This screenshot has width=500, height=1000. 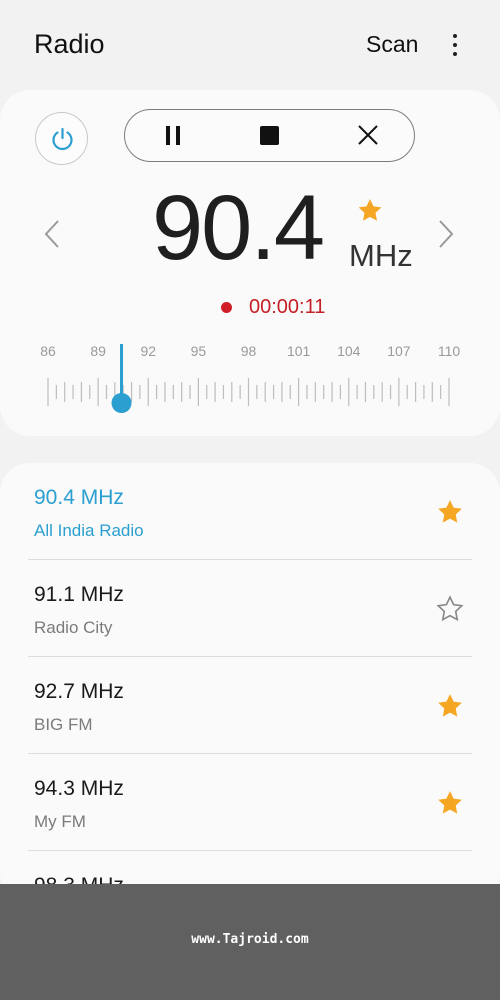 I want to click on station-item: 92.7 MHz BIG FM, so click(x=250, y=705).